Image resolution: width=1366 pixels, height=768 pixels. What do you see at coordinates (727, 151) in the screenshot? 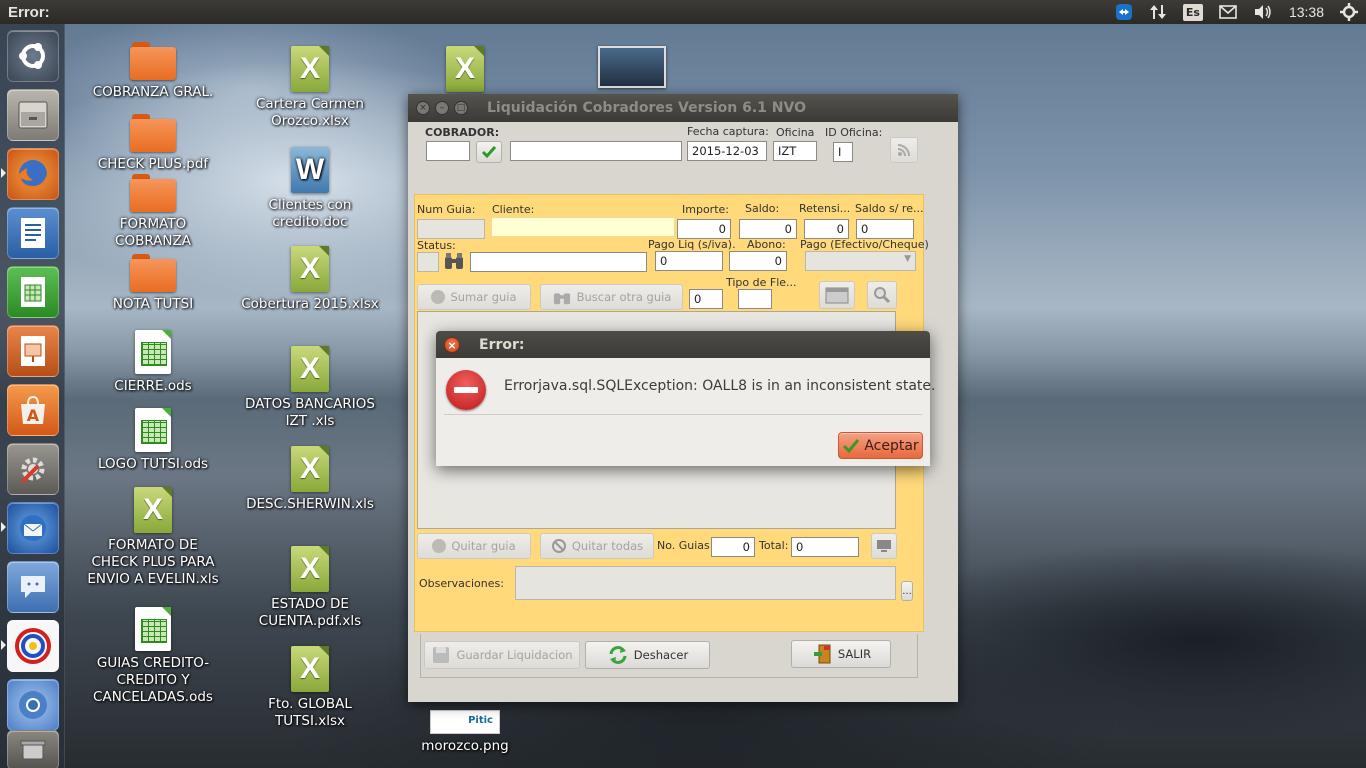
I see `fecha-captura-input: 2015-12-03` at bounding box center [727, 151].